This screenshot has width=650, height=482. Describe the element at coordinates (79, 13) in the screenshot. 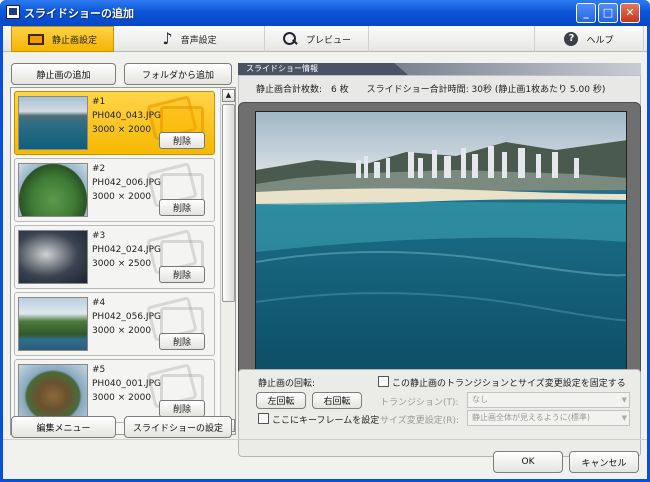

I see `window-title: スライドショーの追加` at that location.